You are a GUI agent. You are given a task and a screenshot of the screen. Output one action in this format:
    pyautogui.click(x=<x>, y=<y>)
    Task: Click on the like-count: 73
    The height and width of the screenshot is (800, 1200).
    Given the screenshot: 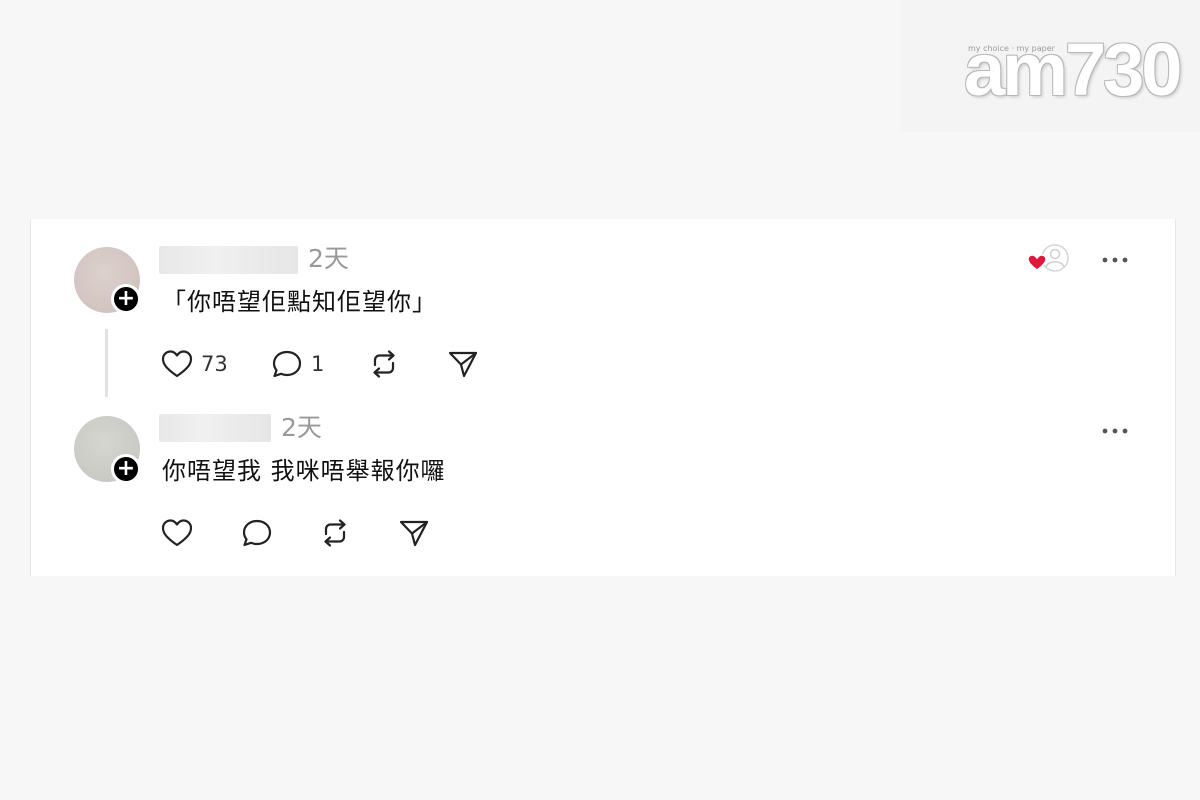 What is the action you would take?
    pyautogui.click(x=214, y=364)
    